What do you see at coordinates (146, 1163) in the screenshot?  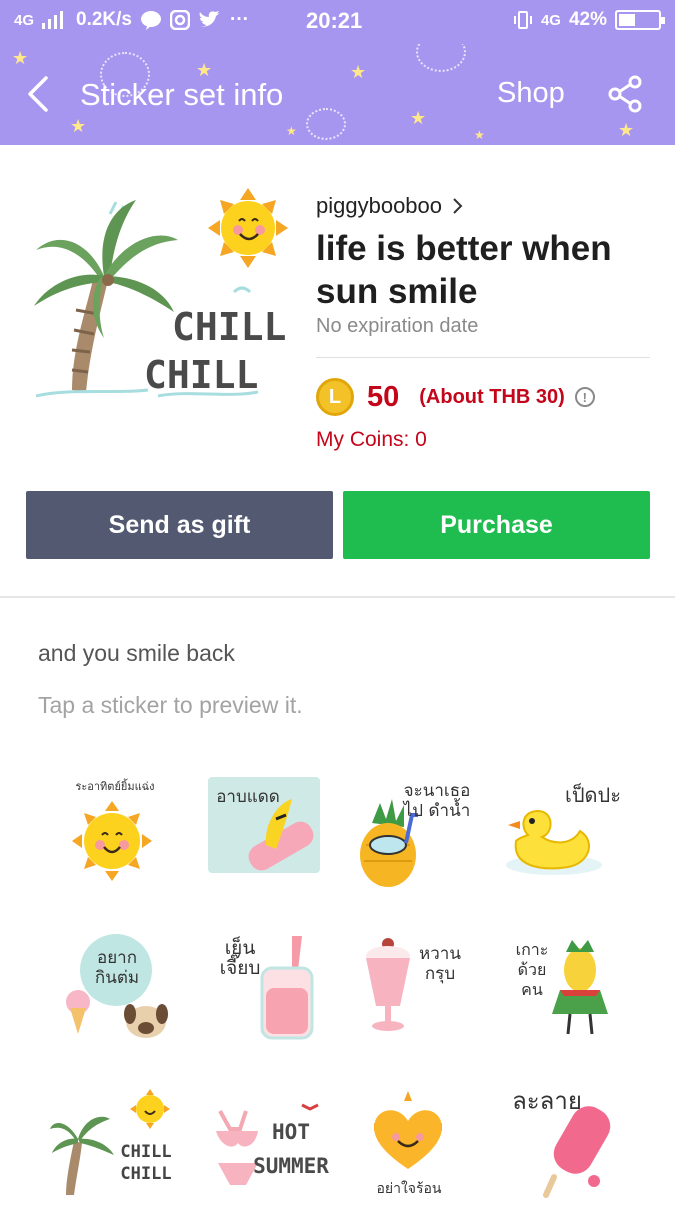 I see `sticker-label: CHILL CHILL` at bounding box center [146, 1163].